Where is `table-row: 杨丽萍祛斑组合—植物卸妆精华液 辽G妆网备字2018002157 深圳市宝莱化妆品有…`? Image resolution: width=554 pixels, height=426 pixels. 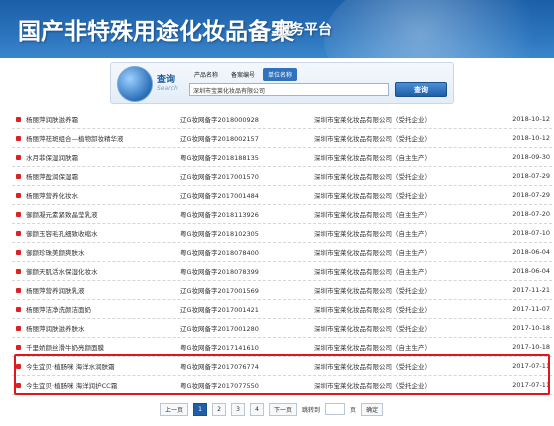 table-row: 杨丽萍祛斑组合—植物卸妆精华液 辽G妆网备字2018002157 深圳市宝莱化妆品有… is located at coordinates (282, 138).